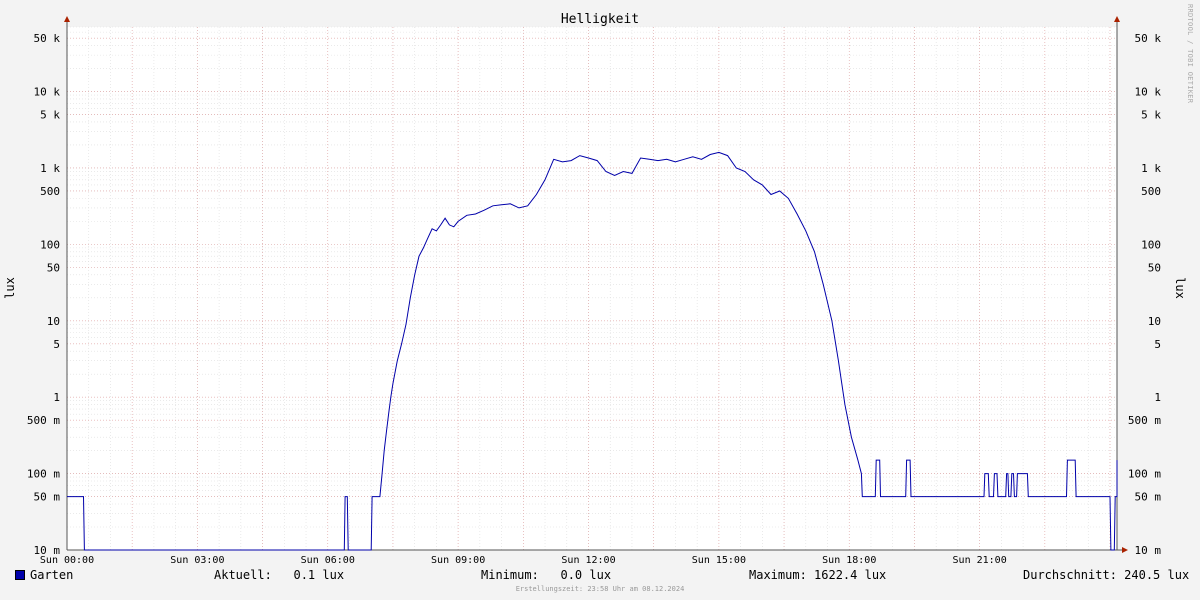  I want to click on legend-minimum: Minimum: 0.0 lux, so click(546, 575).